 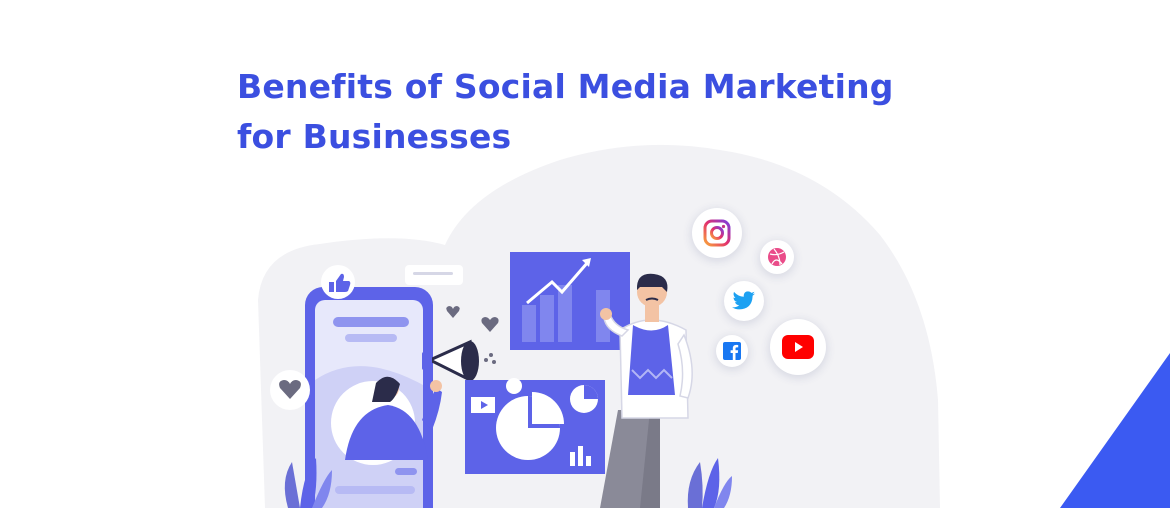 What do you see at coordinates (338, 282) in the screenshot?
I see `thumbs-up-icon` at bounding box center [338, 282].